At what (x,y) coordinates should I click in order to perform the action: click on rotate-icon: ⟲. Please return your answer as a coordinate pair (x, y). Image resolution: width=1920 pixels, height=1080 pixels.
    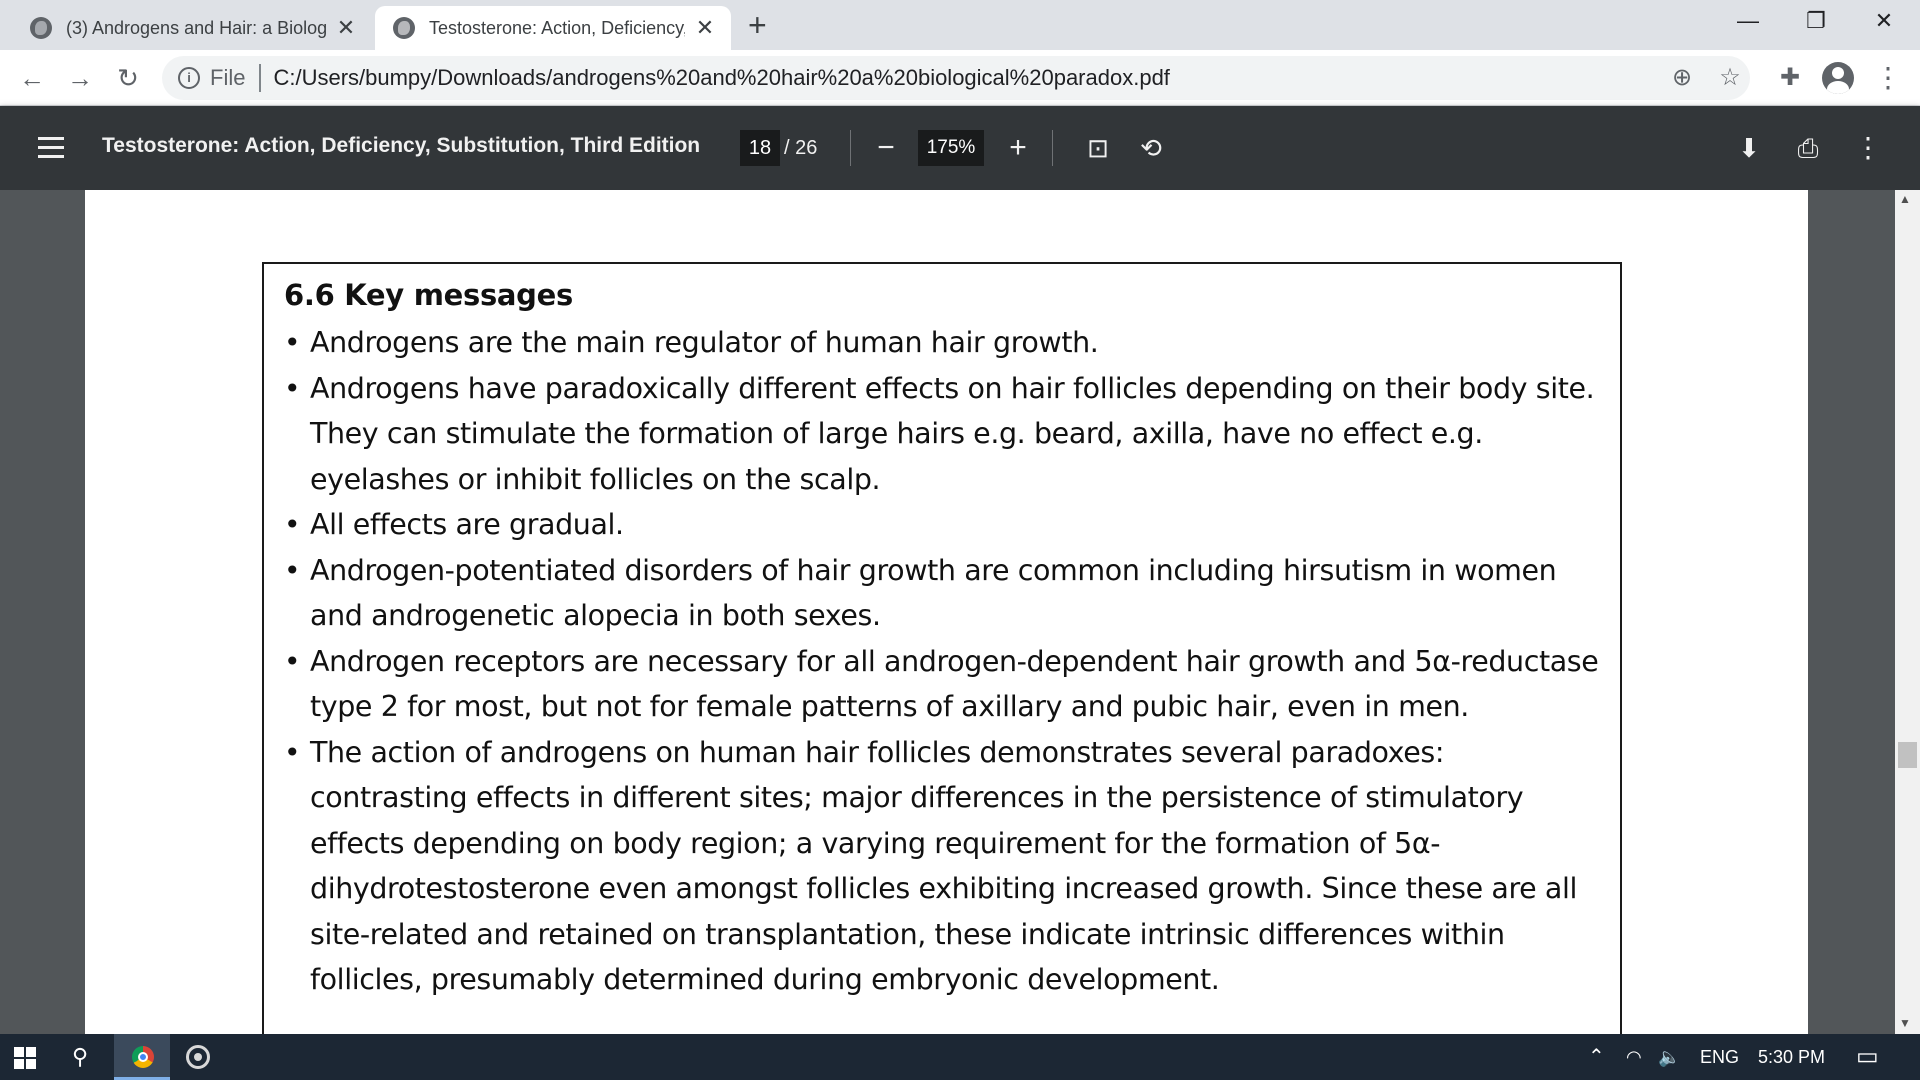
    Looking at the image, I should click on (1151, 148).